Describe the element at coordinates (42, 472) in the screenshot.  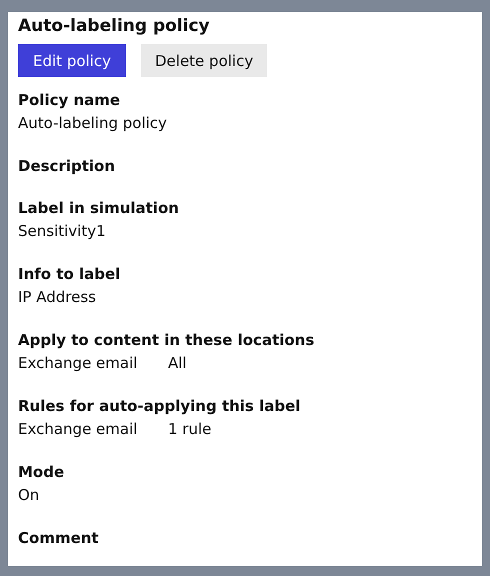
I see `field-label: Mode` at that location.